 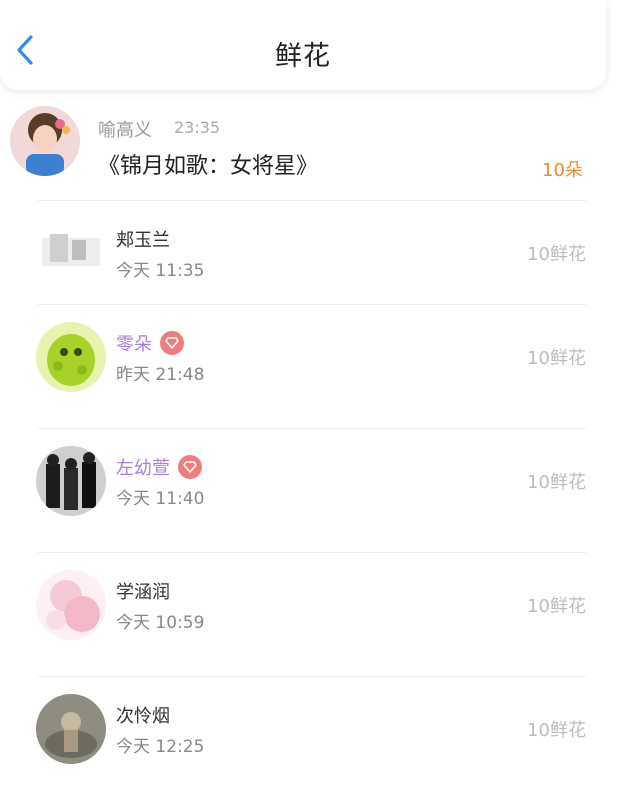 What do you see at coordinates (160, 623) in the screenshot?
I see `timestamp: 今天 10:59` at bounding box center [160, 623].